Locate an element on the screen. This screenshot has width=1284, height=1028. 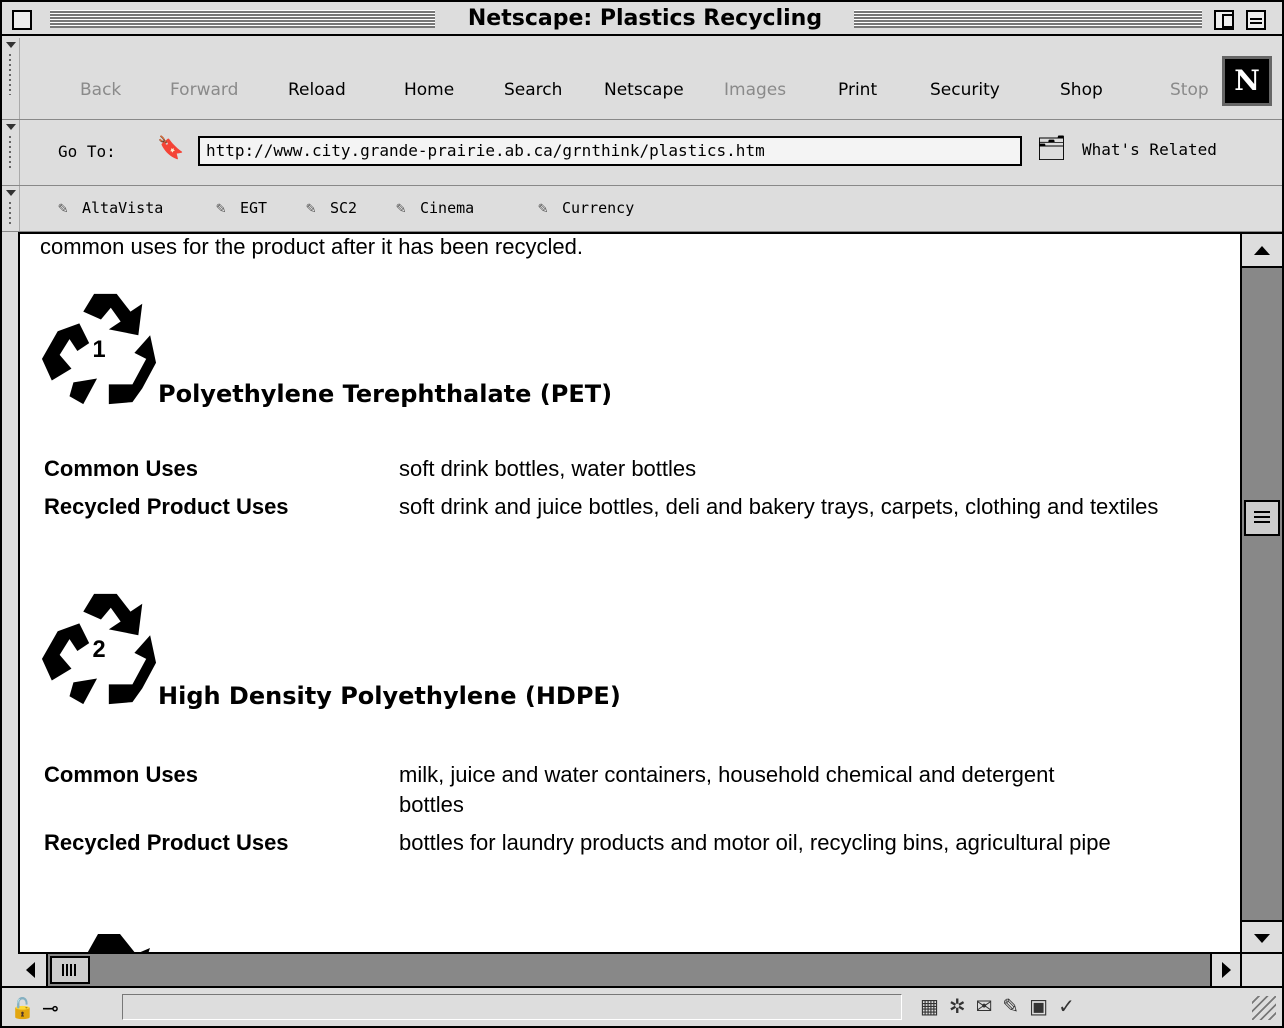
scroll-right-arrow is located at coordinates (1225, 970).